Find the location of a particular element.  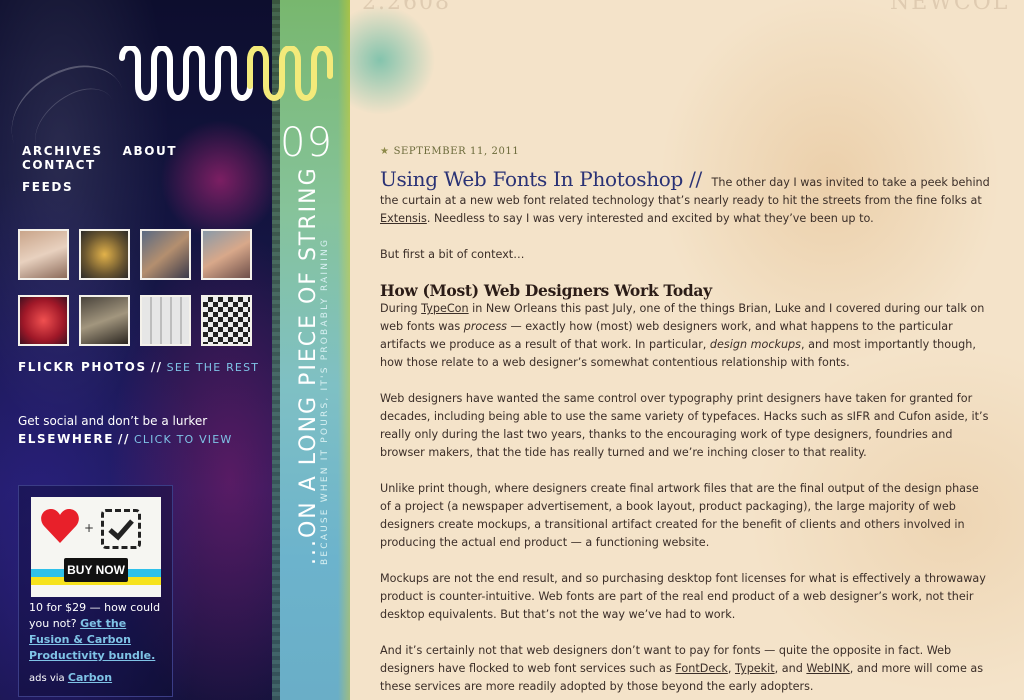

see-the-rest-link: SEE THE REST is located at coordinates (213, 367).